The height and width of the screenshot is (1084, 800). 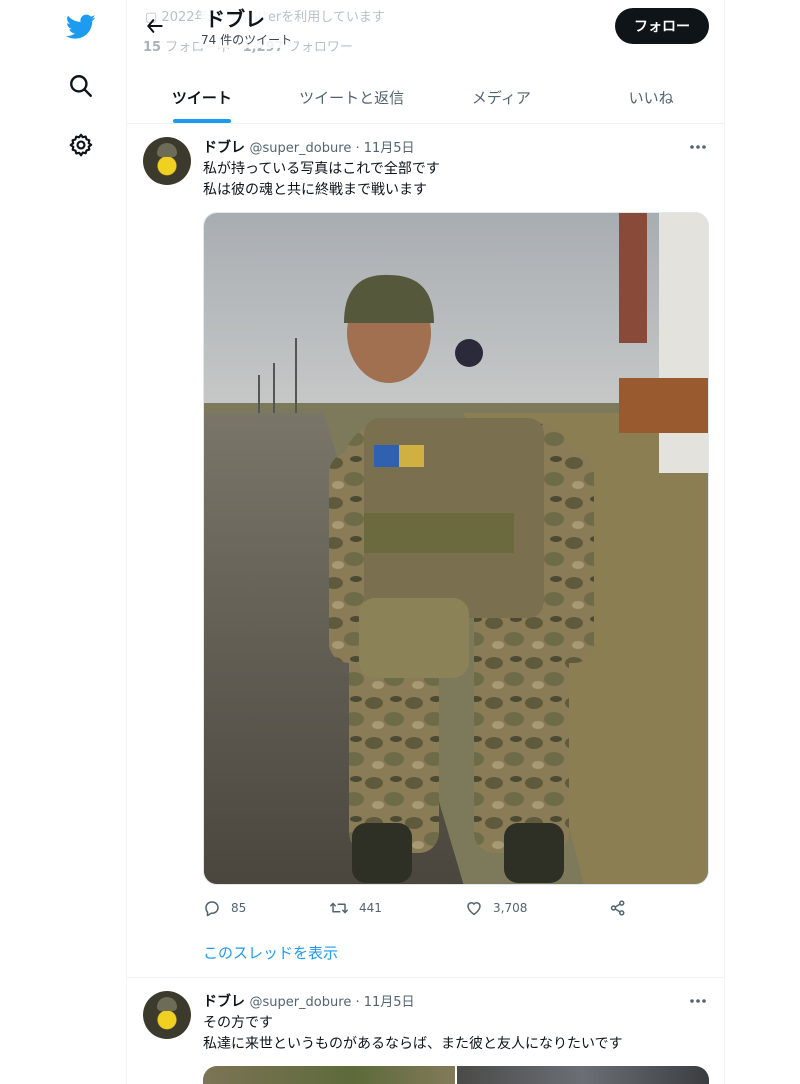 I want to click on tab-media-label: メディア, so click(x=501, y=98).